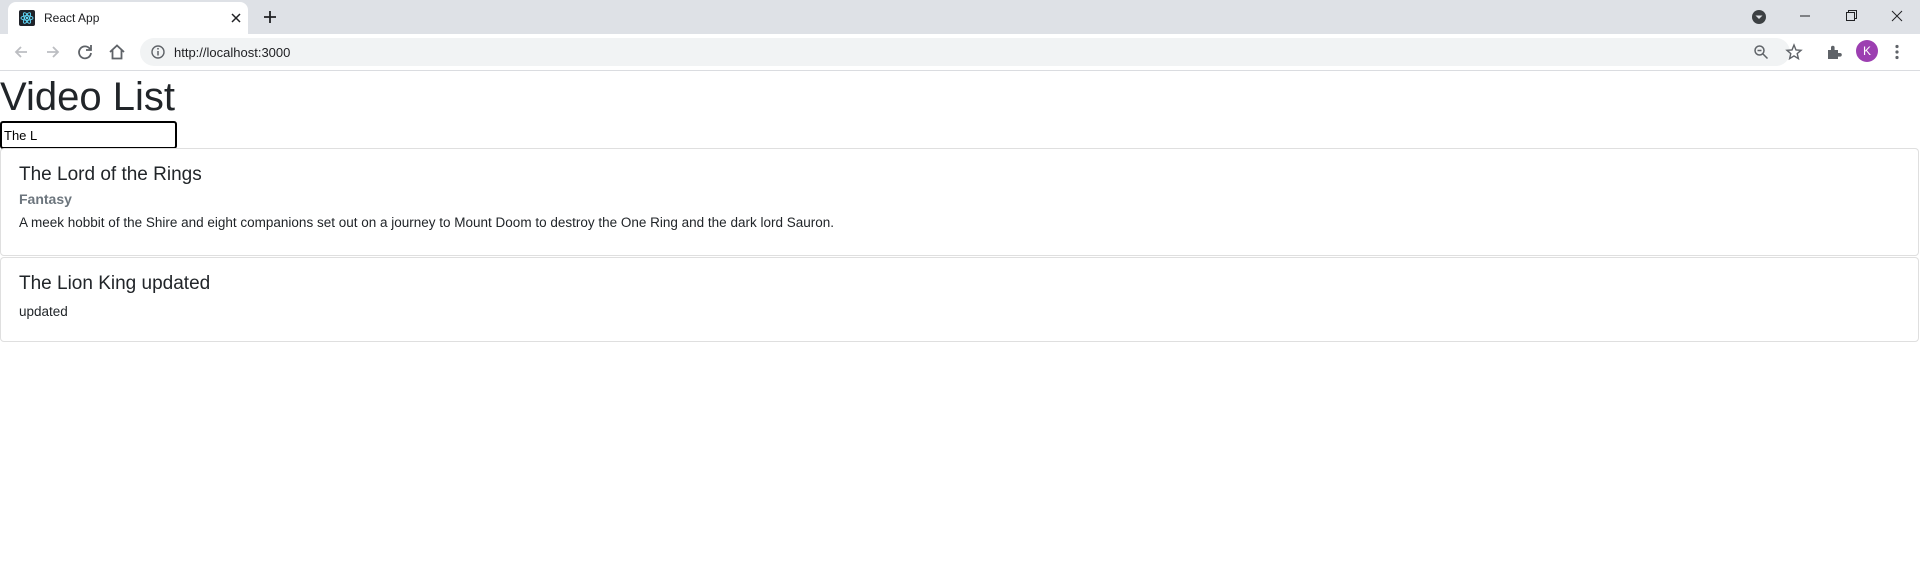  I want to click on menu-kebab-icon, so click(1897, 52).